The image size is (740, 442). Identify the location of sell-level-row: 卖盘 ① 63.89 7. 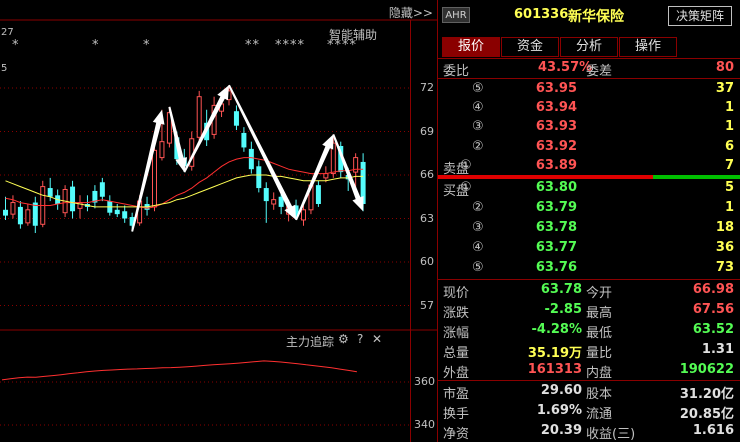
(589, 166).